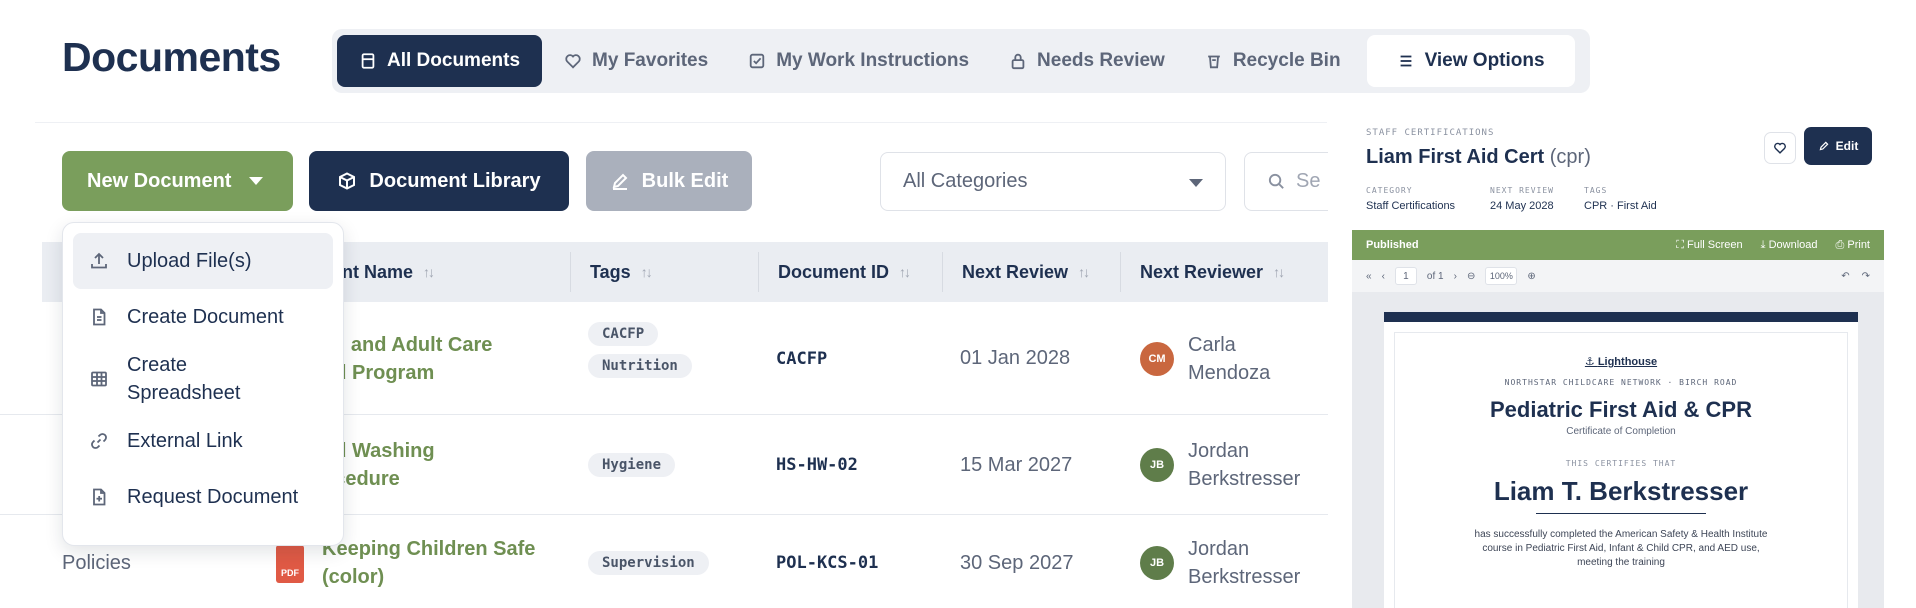 The image size is (1916, 608). Describe the element at coordinates (184, 379) in the screenshot. I see `menu-item-label: Create Spreadsheet` at that location.